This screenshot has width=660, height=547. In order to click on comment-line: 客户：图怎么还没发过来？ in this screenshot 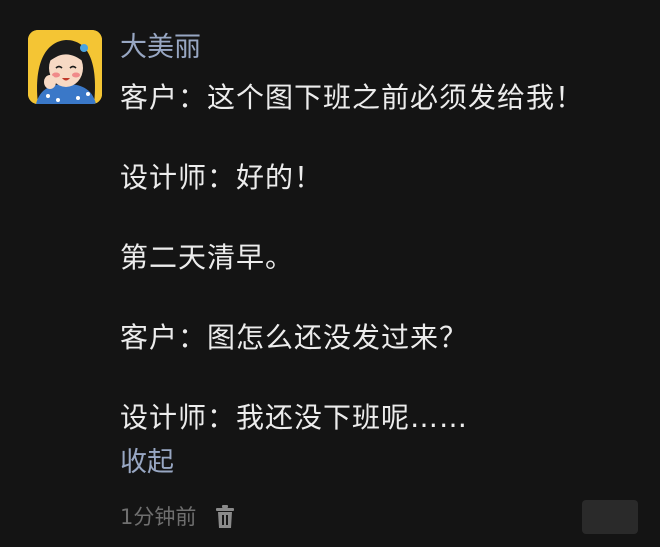, I will do `click(294, 337)`.